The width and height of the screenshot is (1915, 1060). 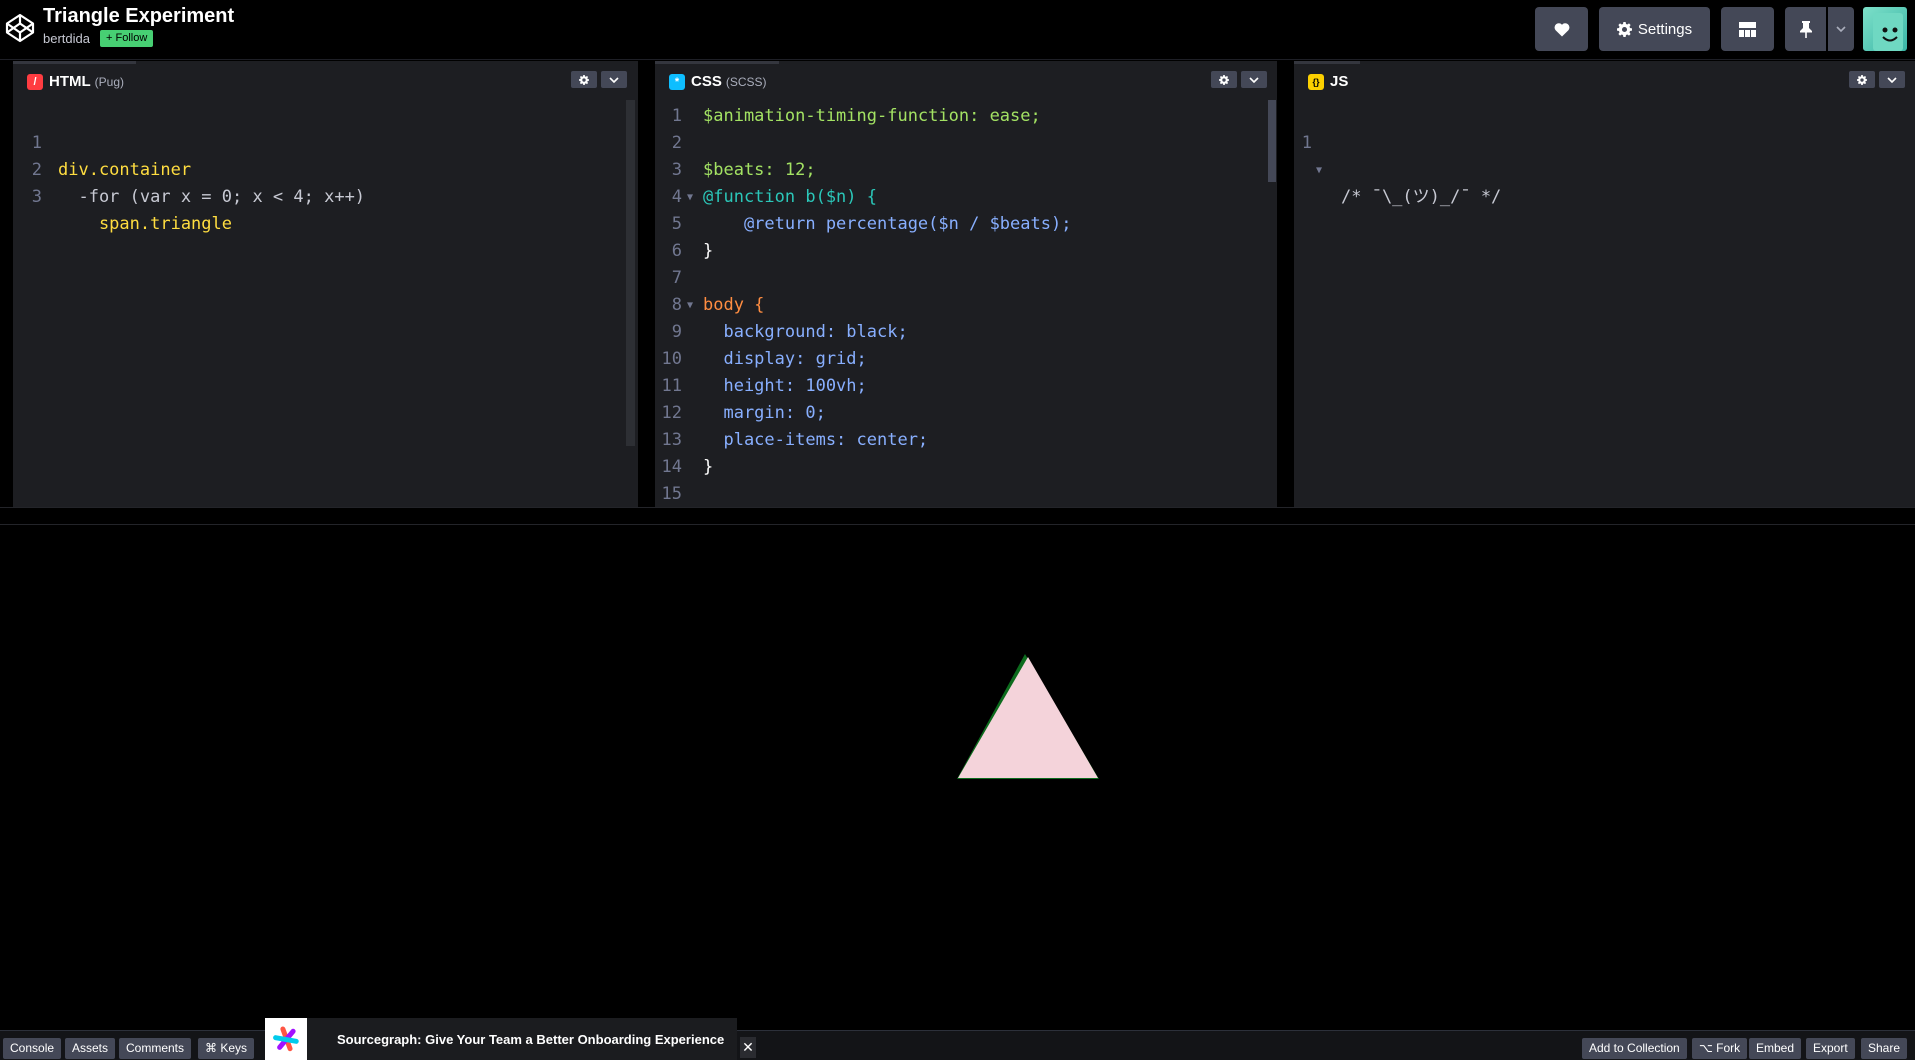 What do you see at coordinates (70, 81) in the screenshot?
I see `tab-html-label: HTML` at bounding box center [70, 81].